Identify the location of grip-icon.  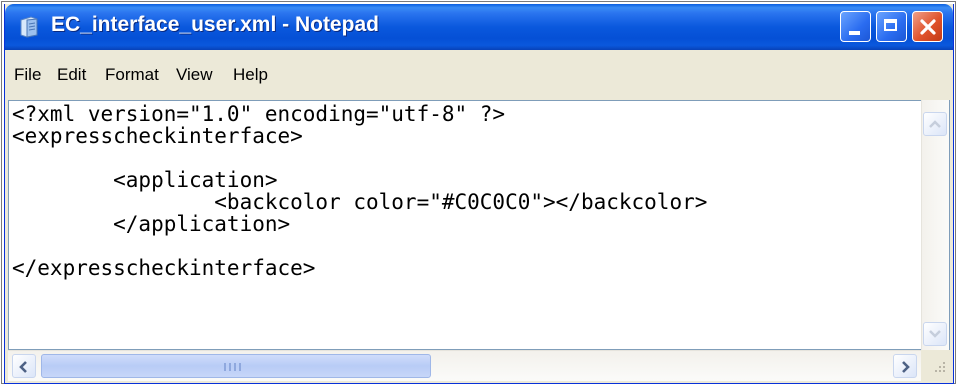
(235, 367).